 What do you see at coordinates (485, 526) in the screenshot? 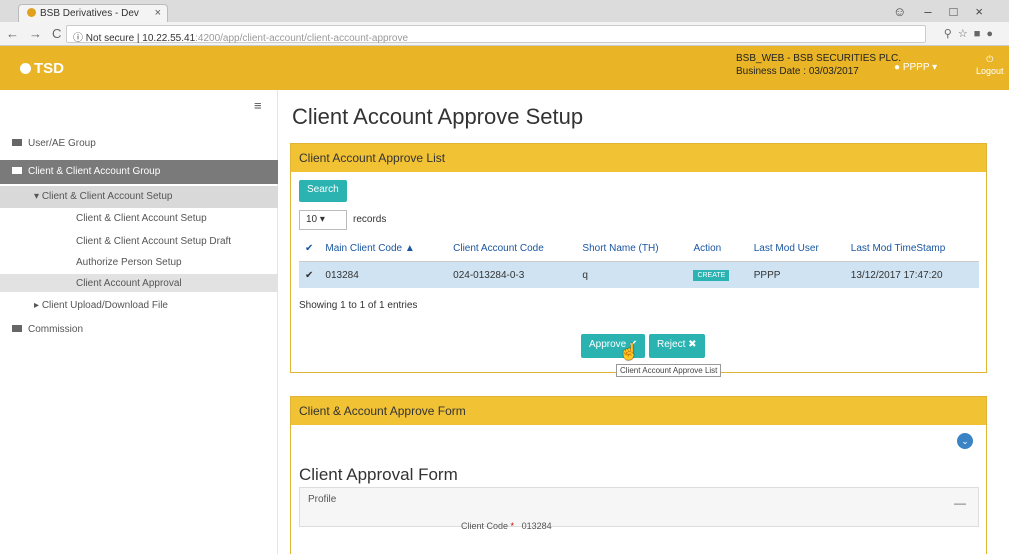
I see `client-code-label: Client Code` at bounding box center [485, 526].